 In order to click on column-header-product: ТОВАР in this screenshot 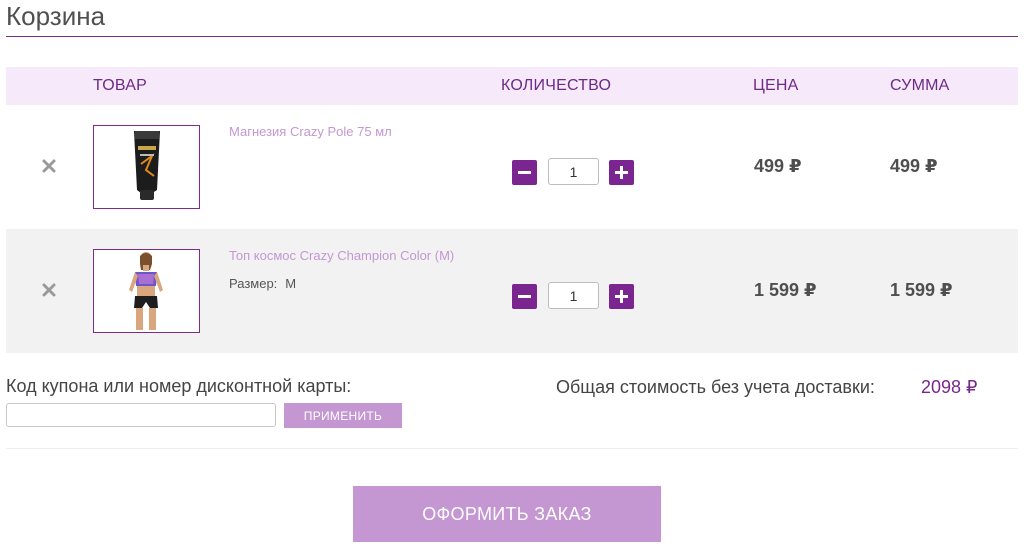, I will do `click(120, 85)`.